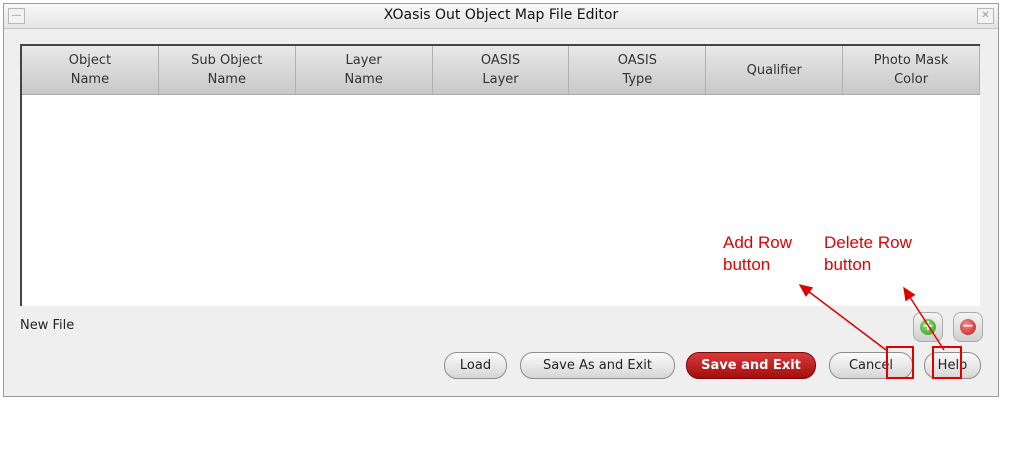 This screenshot has width=1013, height=458. I want to click on add-row-arrow, so click(842, 317).